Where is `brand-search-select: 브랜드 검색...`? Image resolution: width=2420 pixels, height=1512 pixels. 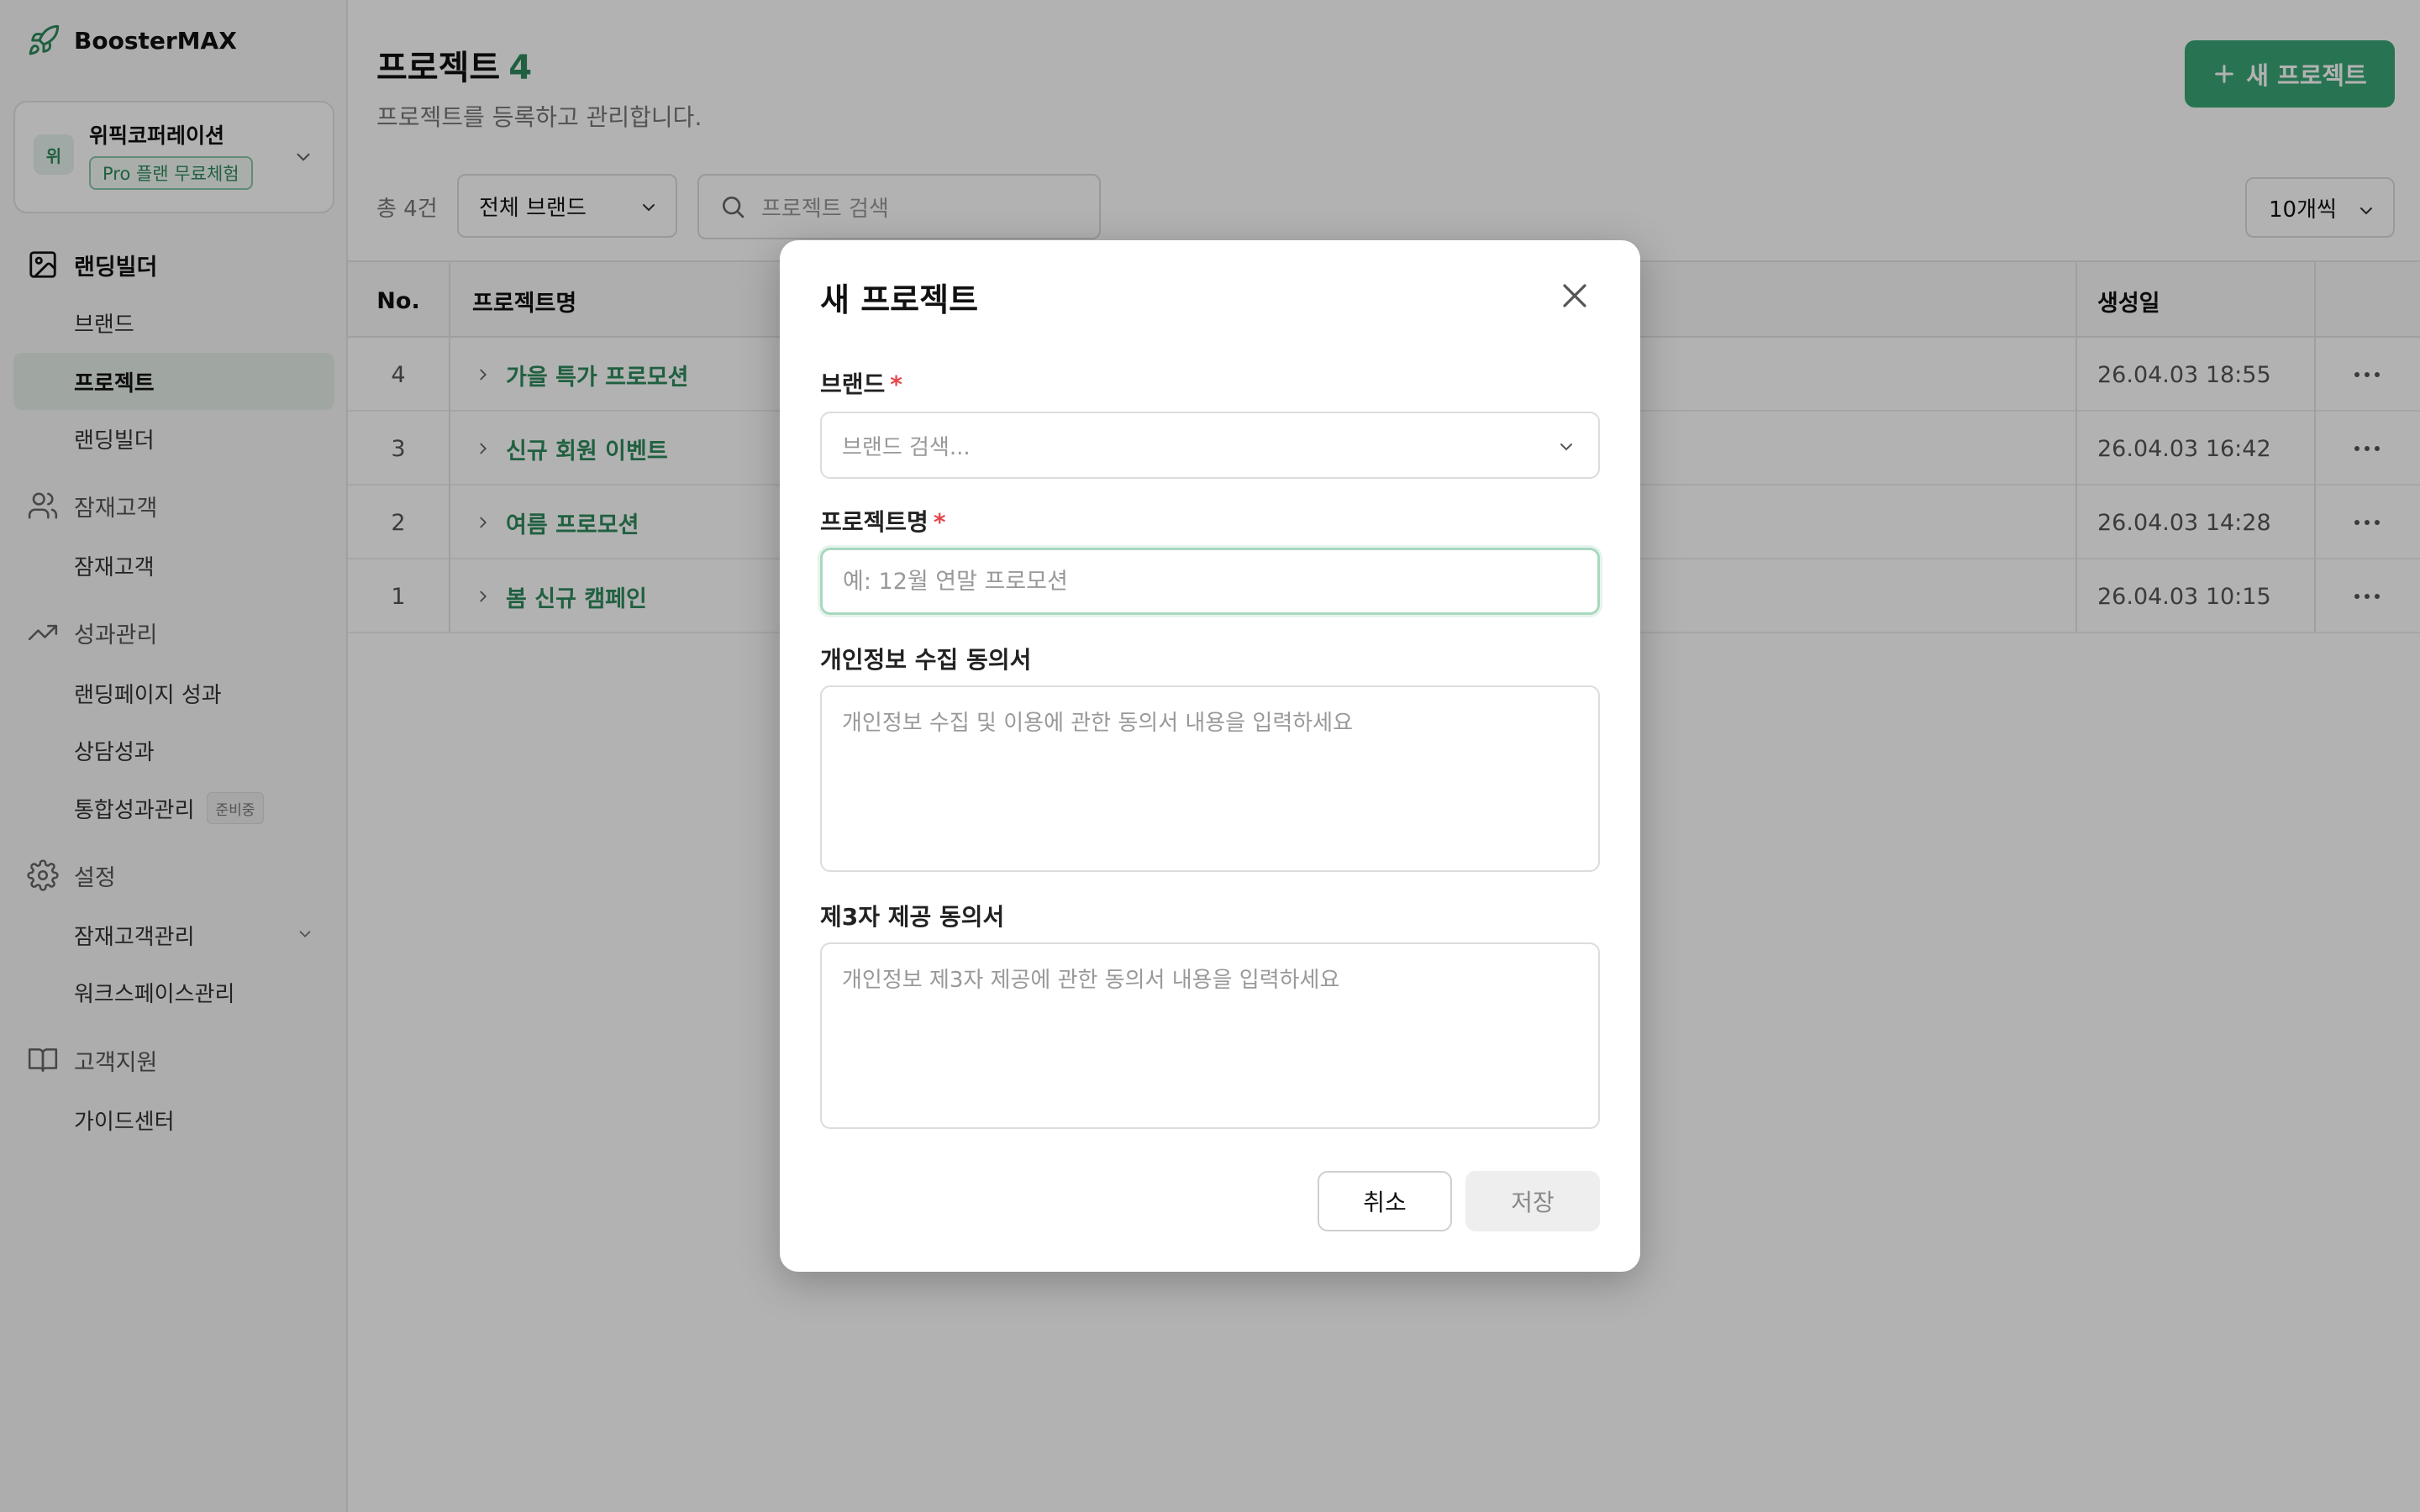
brand-search-select: 브랜드 검색... is located at coordinates (1210, 445).